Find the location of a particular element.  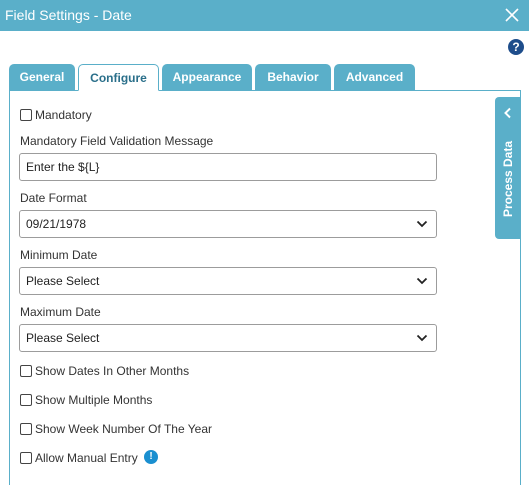

close-button is located at coordinates (512, 15).